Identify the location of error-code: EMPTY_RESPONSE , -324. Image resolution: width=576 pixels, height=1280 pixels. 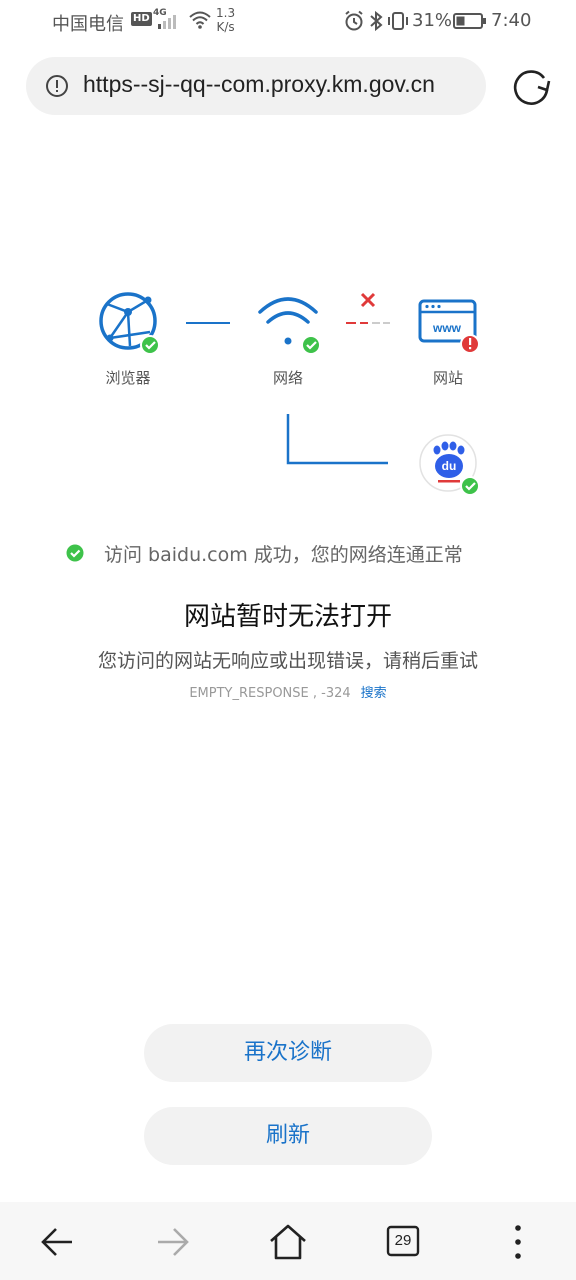
(270, 693).